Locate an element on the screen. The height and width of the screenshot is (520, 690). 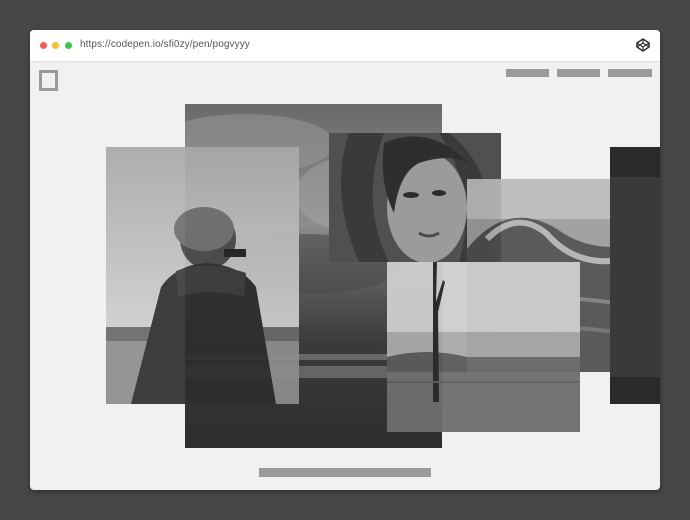
photo-dead-tree is located at coordinates (483, 347).